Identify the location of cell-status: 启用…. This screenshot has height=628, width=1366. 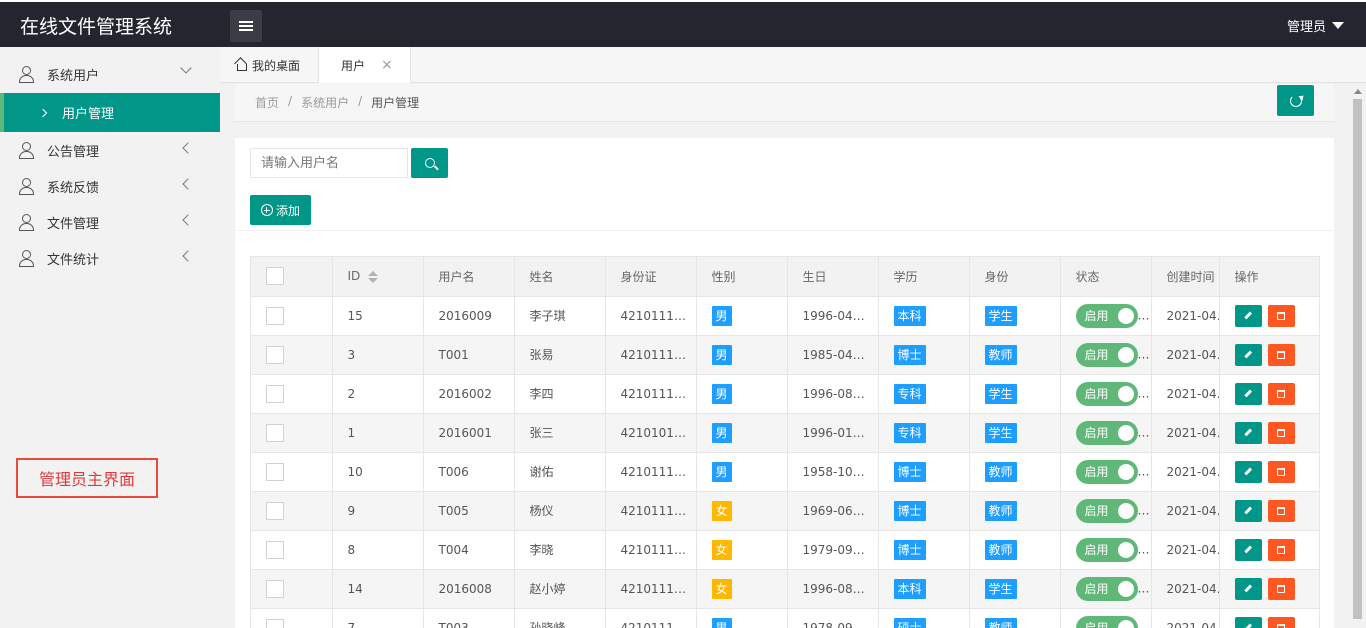
(1106, 618).